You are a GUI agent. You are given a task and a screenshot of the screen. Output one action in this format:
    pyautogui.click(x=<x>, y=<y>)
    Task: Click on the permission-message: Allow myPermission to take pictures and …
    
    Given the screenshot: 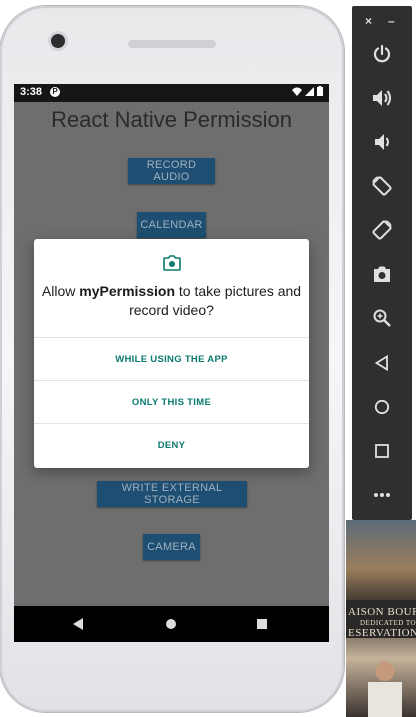 What is the action you would take?
    pyautogui.click(x=171, y=301)
    